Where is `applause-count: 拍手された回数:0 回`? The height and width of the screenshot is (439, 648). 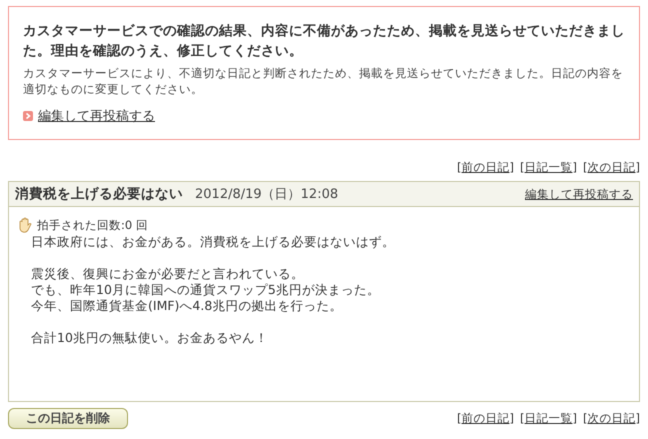 applause-count: 拍手された回数:0 回 is located at coordinates (92, 225).